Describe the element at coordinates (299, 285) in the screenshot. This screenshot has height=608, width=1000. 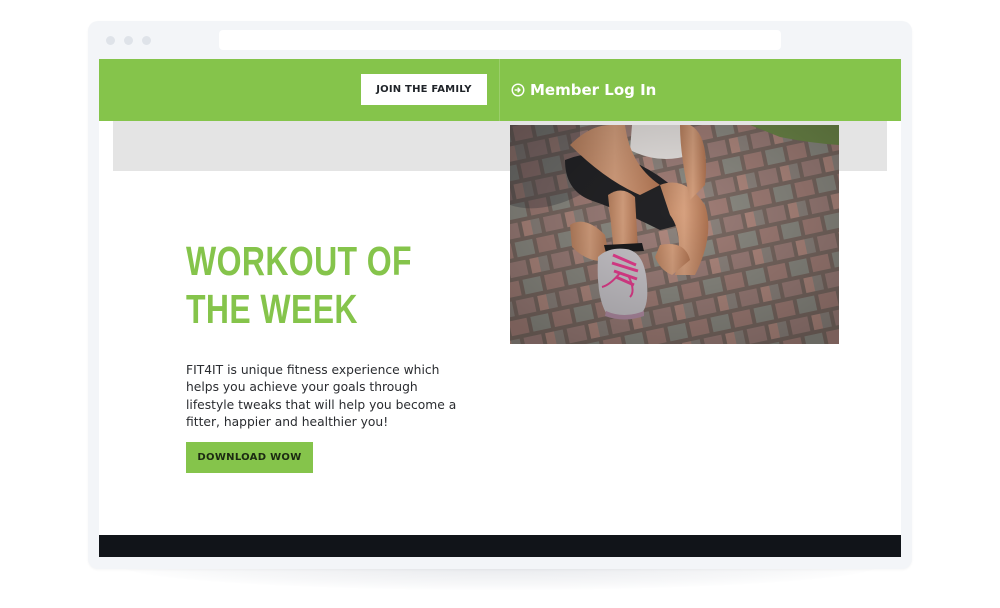
I see `hero-title: WORKOUT OF THE WEEK` at that location.